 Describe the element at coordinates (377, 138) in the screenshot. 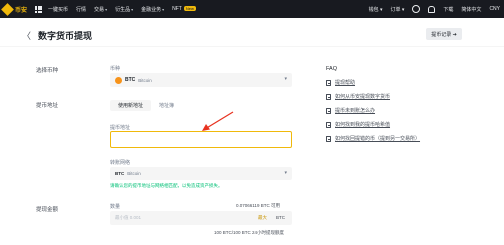

I see `faq-link: 如何找回提错的币（提到另一交易所）` at that location.